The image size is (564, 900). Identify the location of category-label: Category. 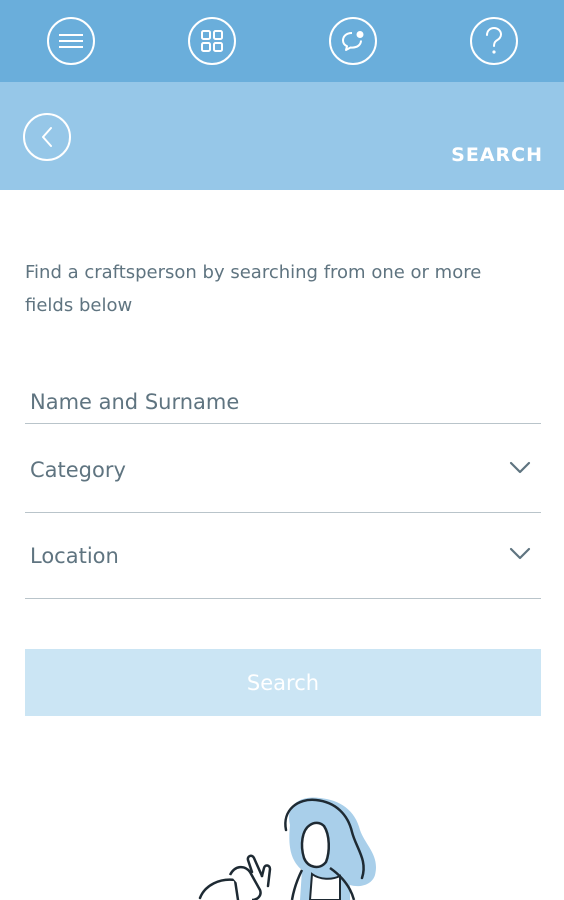
(78, 470).